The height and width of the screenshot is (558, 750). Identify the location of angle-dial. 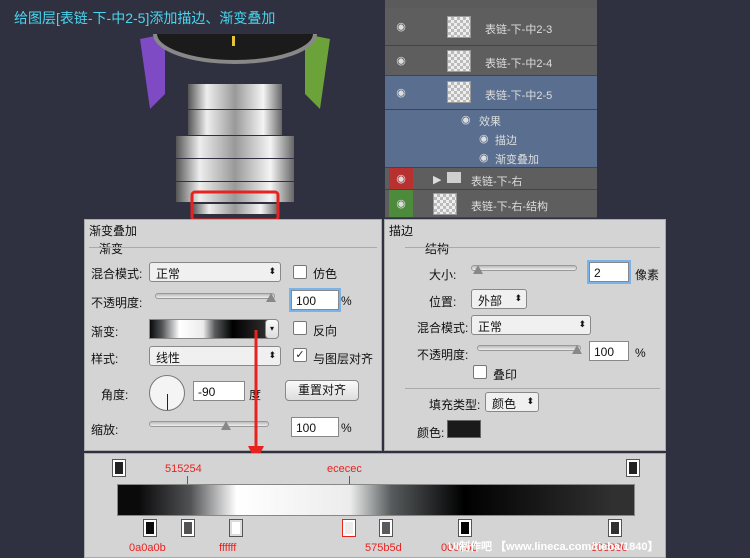
(167, 393).